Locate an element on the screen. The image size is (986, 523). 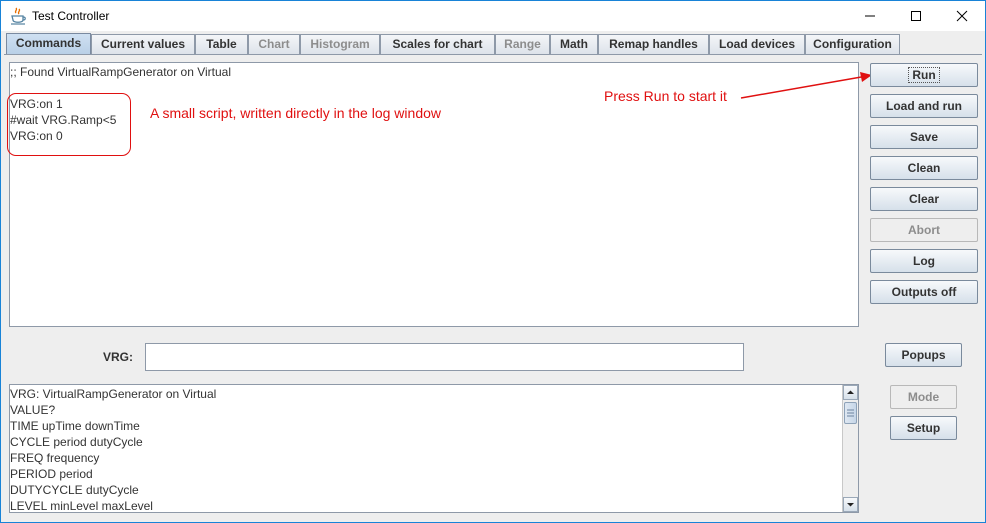
tab-label: Chart is located at coordinates (274, 44).